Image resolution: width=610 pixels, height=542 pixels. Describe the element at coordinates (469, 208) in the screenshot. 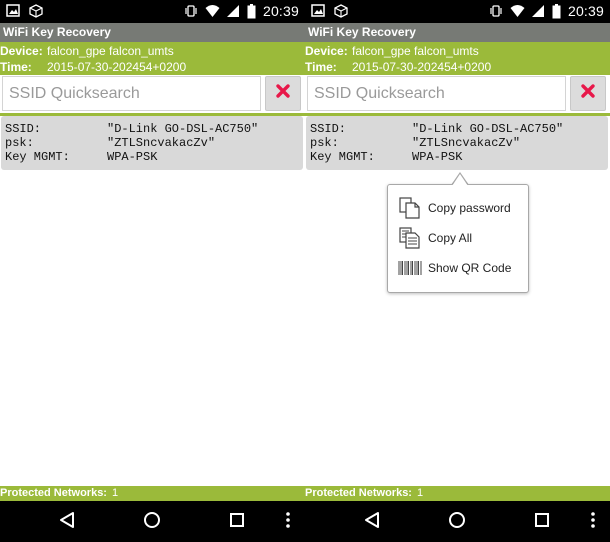

I see `menu-item-label: Copy password` at that location.